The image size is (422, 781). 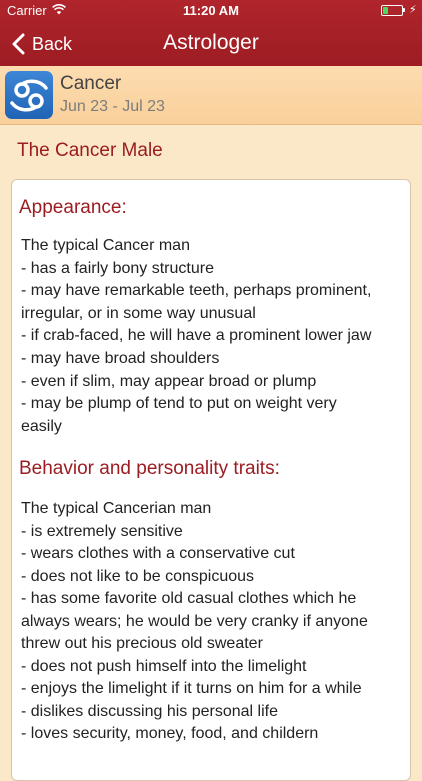 I want to click on charging-bolt-icon: ⚡, so click(x=413, y=10).